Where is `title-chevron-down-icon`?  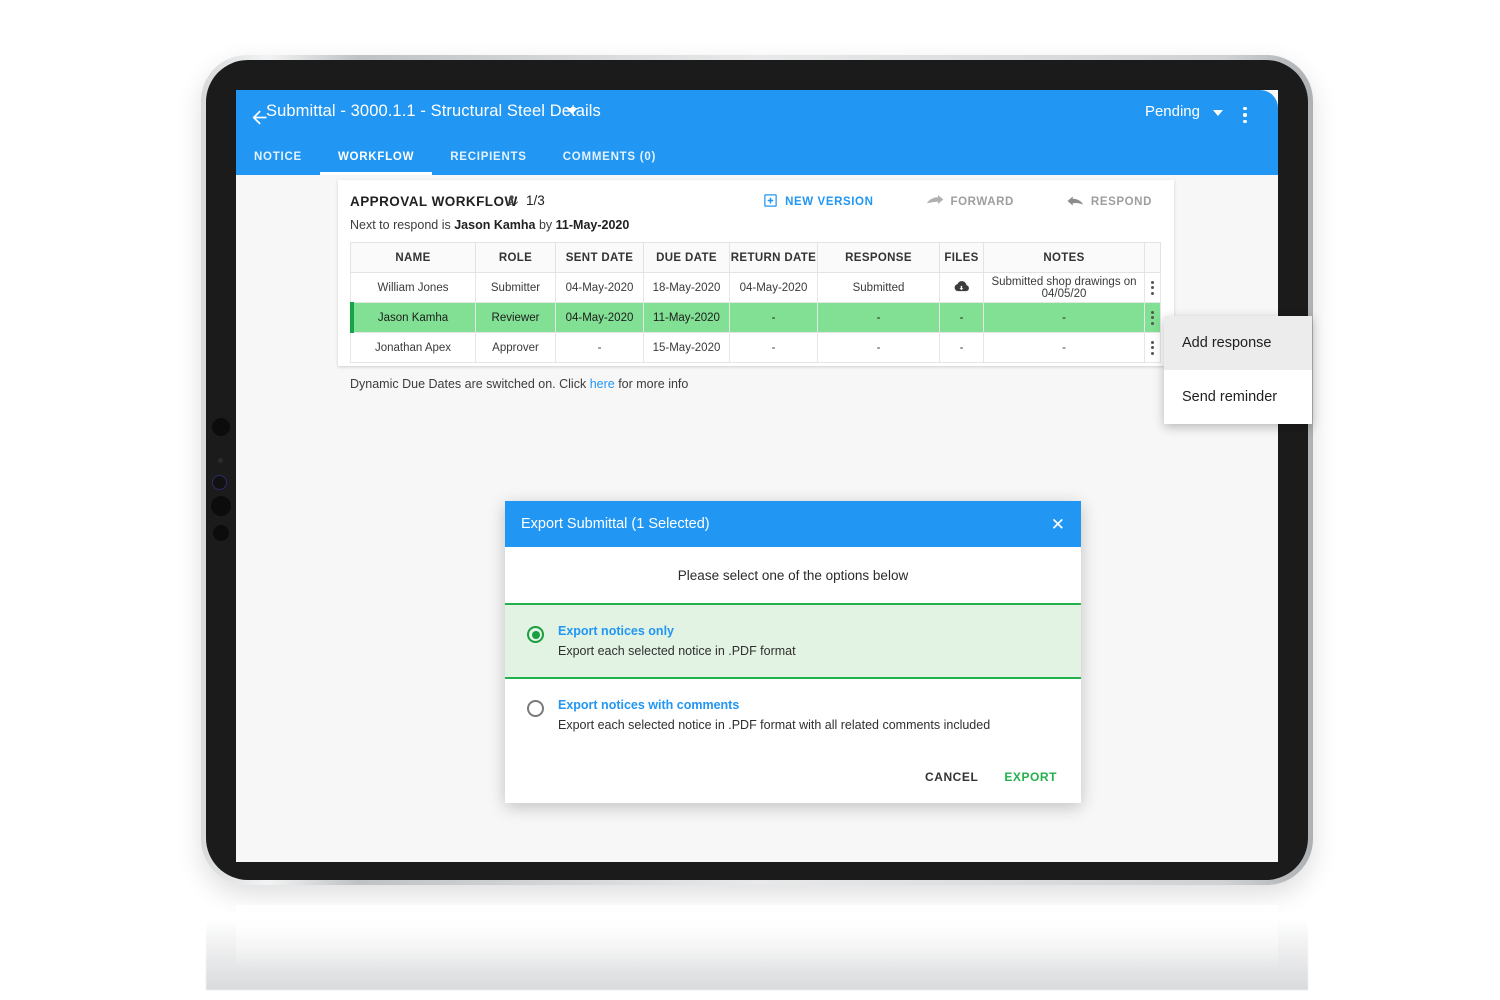 title-chevron-down-icon is located at coordinates (572, 111).